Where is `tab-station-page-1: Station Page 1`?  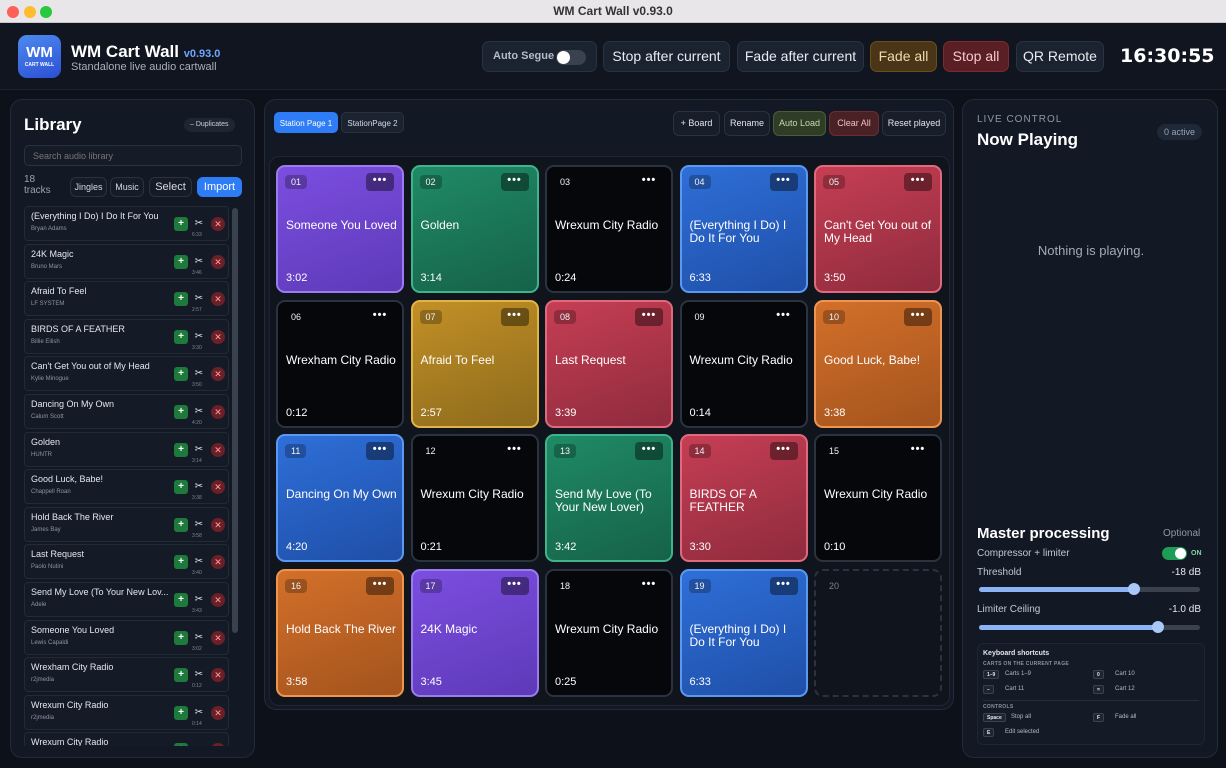
tab-station-page-1: Station Page 1 is located at coordinates (306, 122).